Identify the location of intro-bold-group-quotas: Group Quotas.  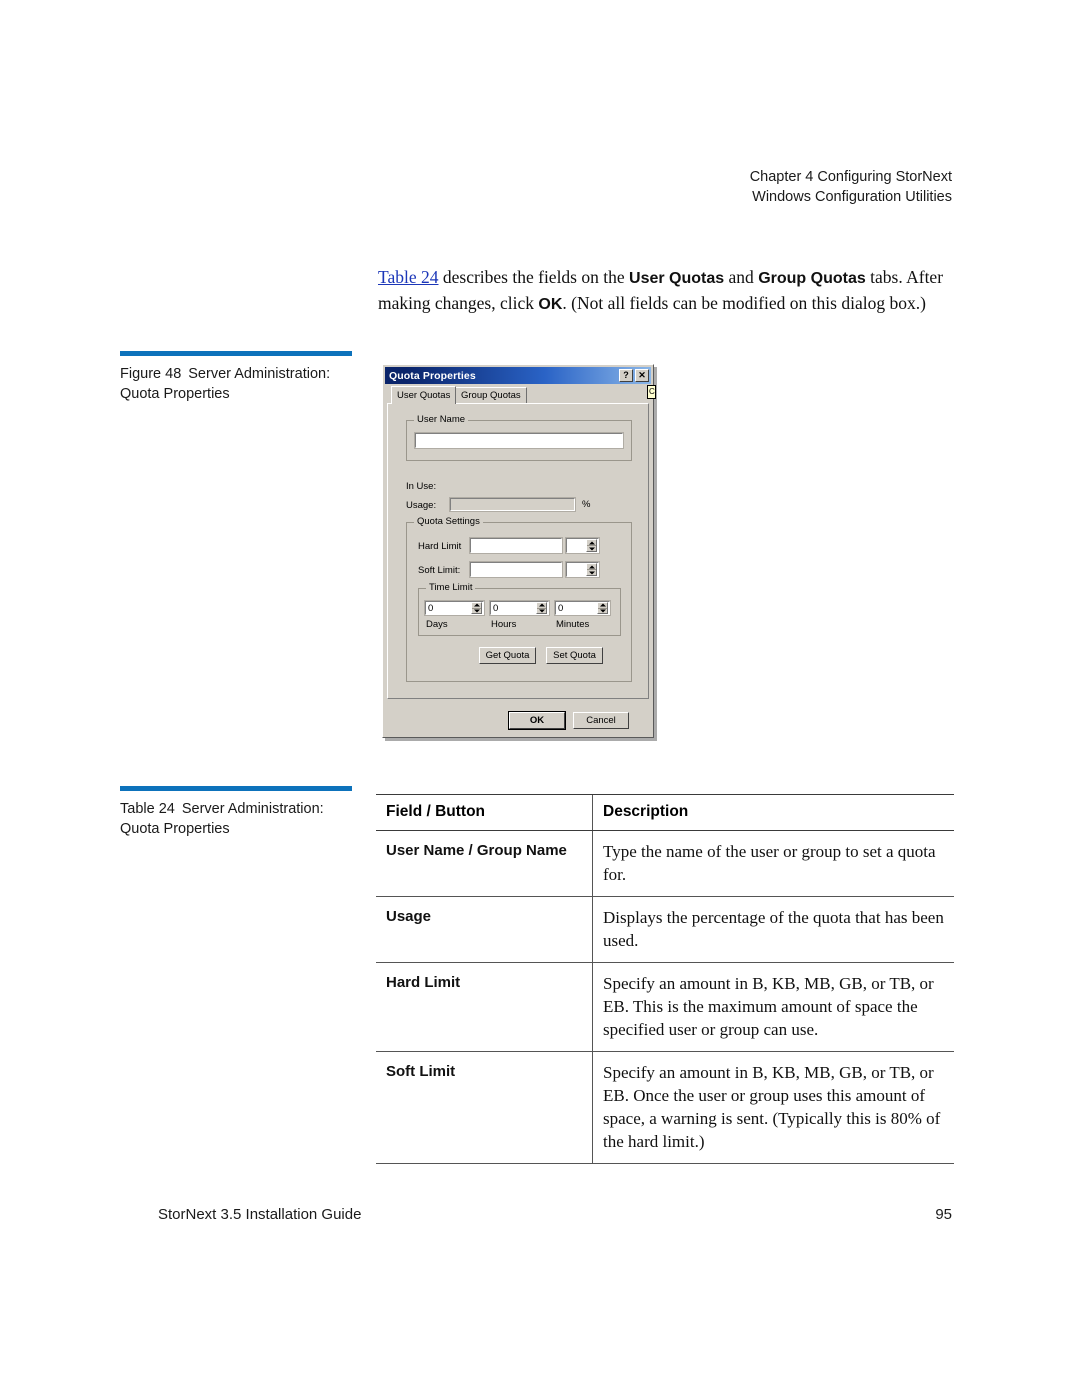
(812, 278).